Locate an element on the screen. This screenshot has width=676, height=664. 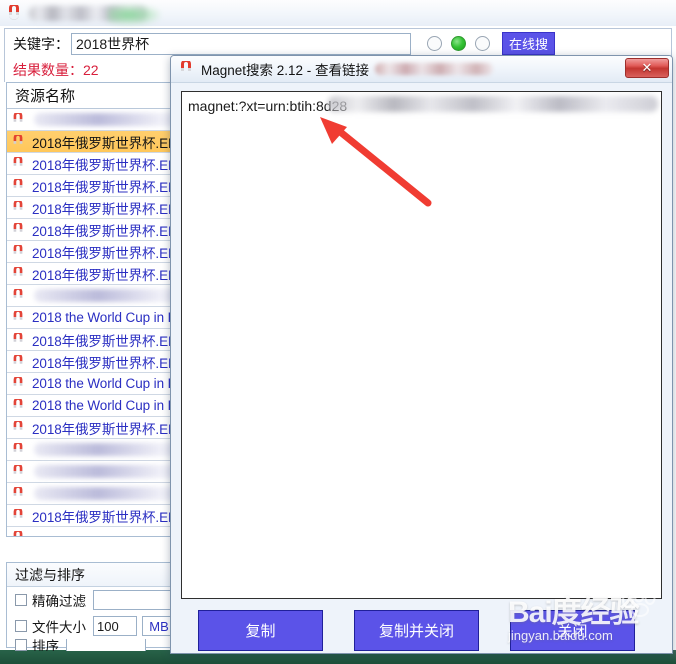
copy-and-close-button: 复制并关闭 is located at coordinates (416, 630).